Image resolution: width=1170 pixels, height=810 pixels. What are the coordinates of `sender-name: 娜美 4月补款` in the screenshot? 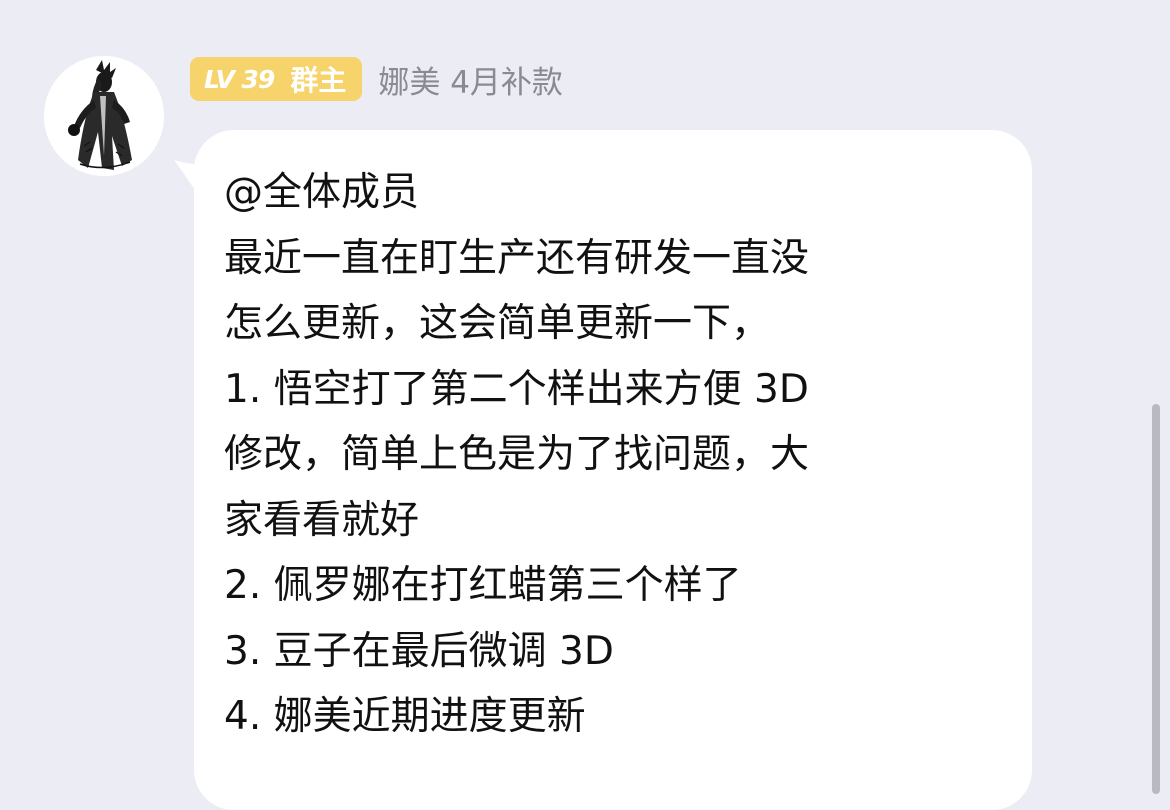 It's located at (470, 79).